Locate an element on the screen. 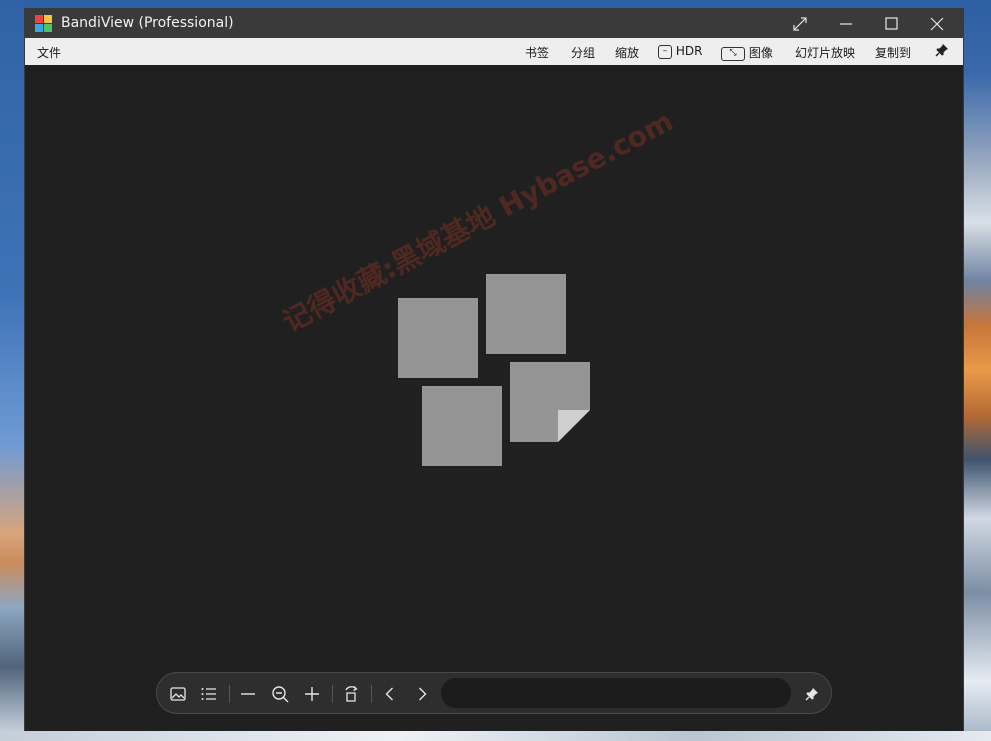 Image resolution: width=991 pixels, height=741 pixels. close-icon is located at coordinates (937, 23).